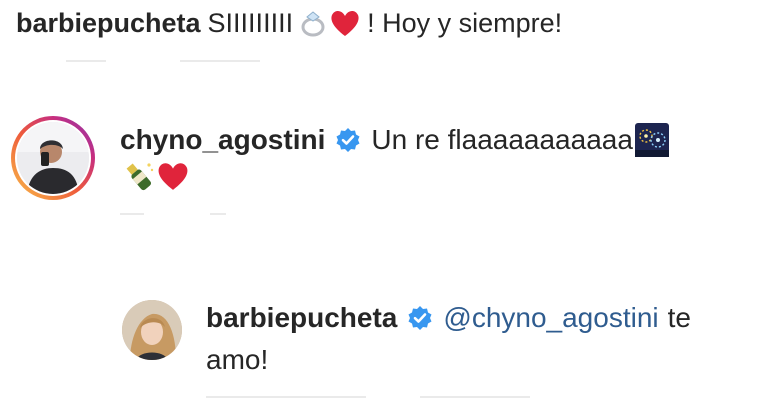 The width and height of the screenshot is (767, 411). I want to click on comment-text: Un re flaaaaaaaaaaa, so click(502, 139).